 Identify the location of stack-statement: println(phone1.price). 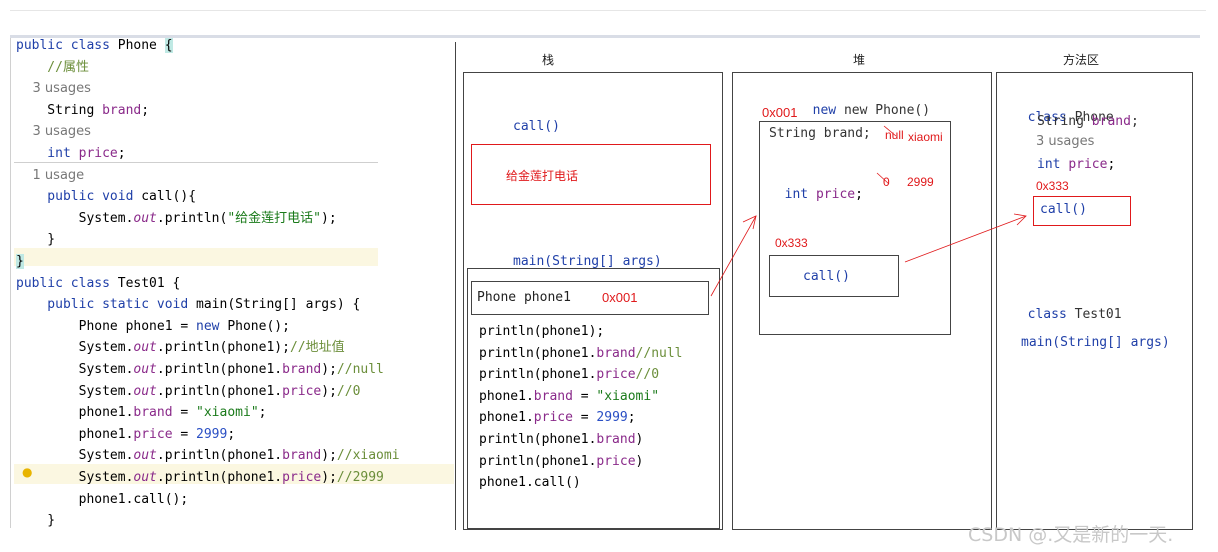
(561, 462).